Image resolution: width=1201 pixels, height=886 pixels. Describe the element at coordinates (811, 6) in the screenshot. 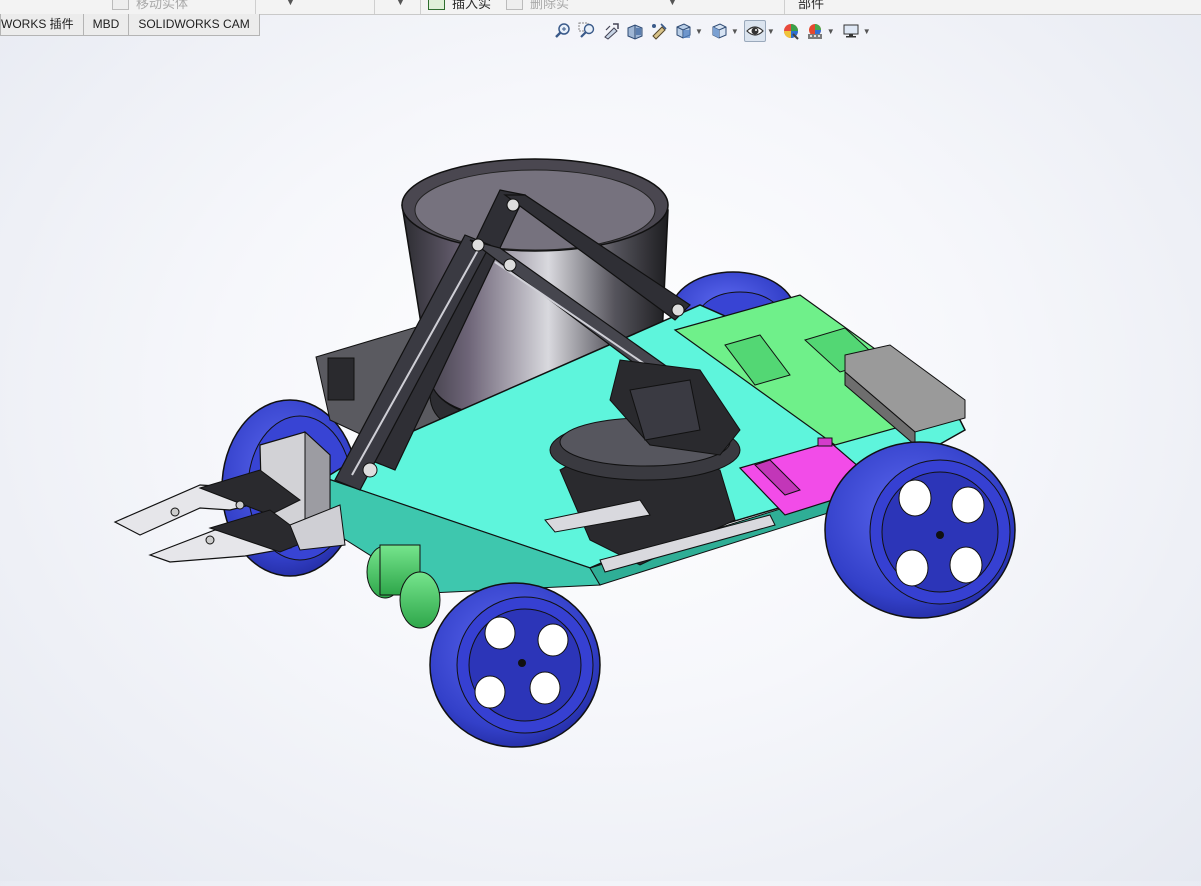

I see `component-label: 部件` at that location.